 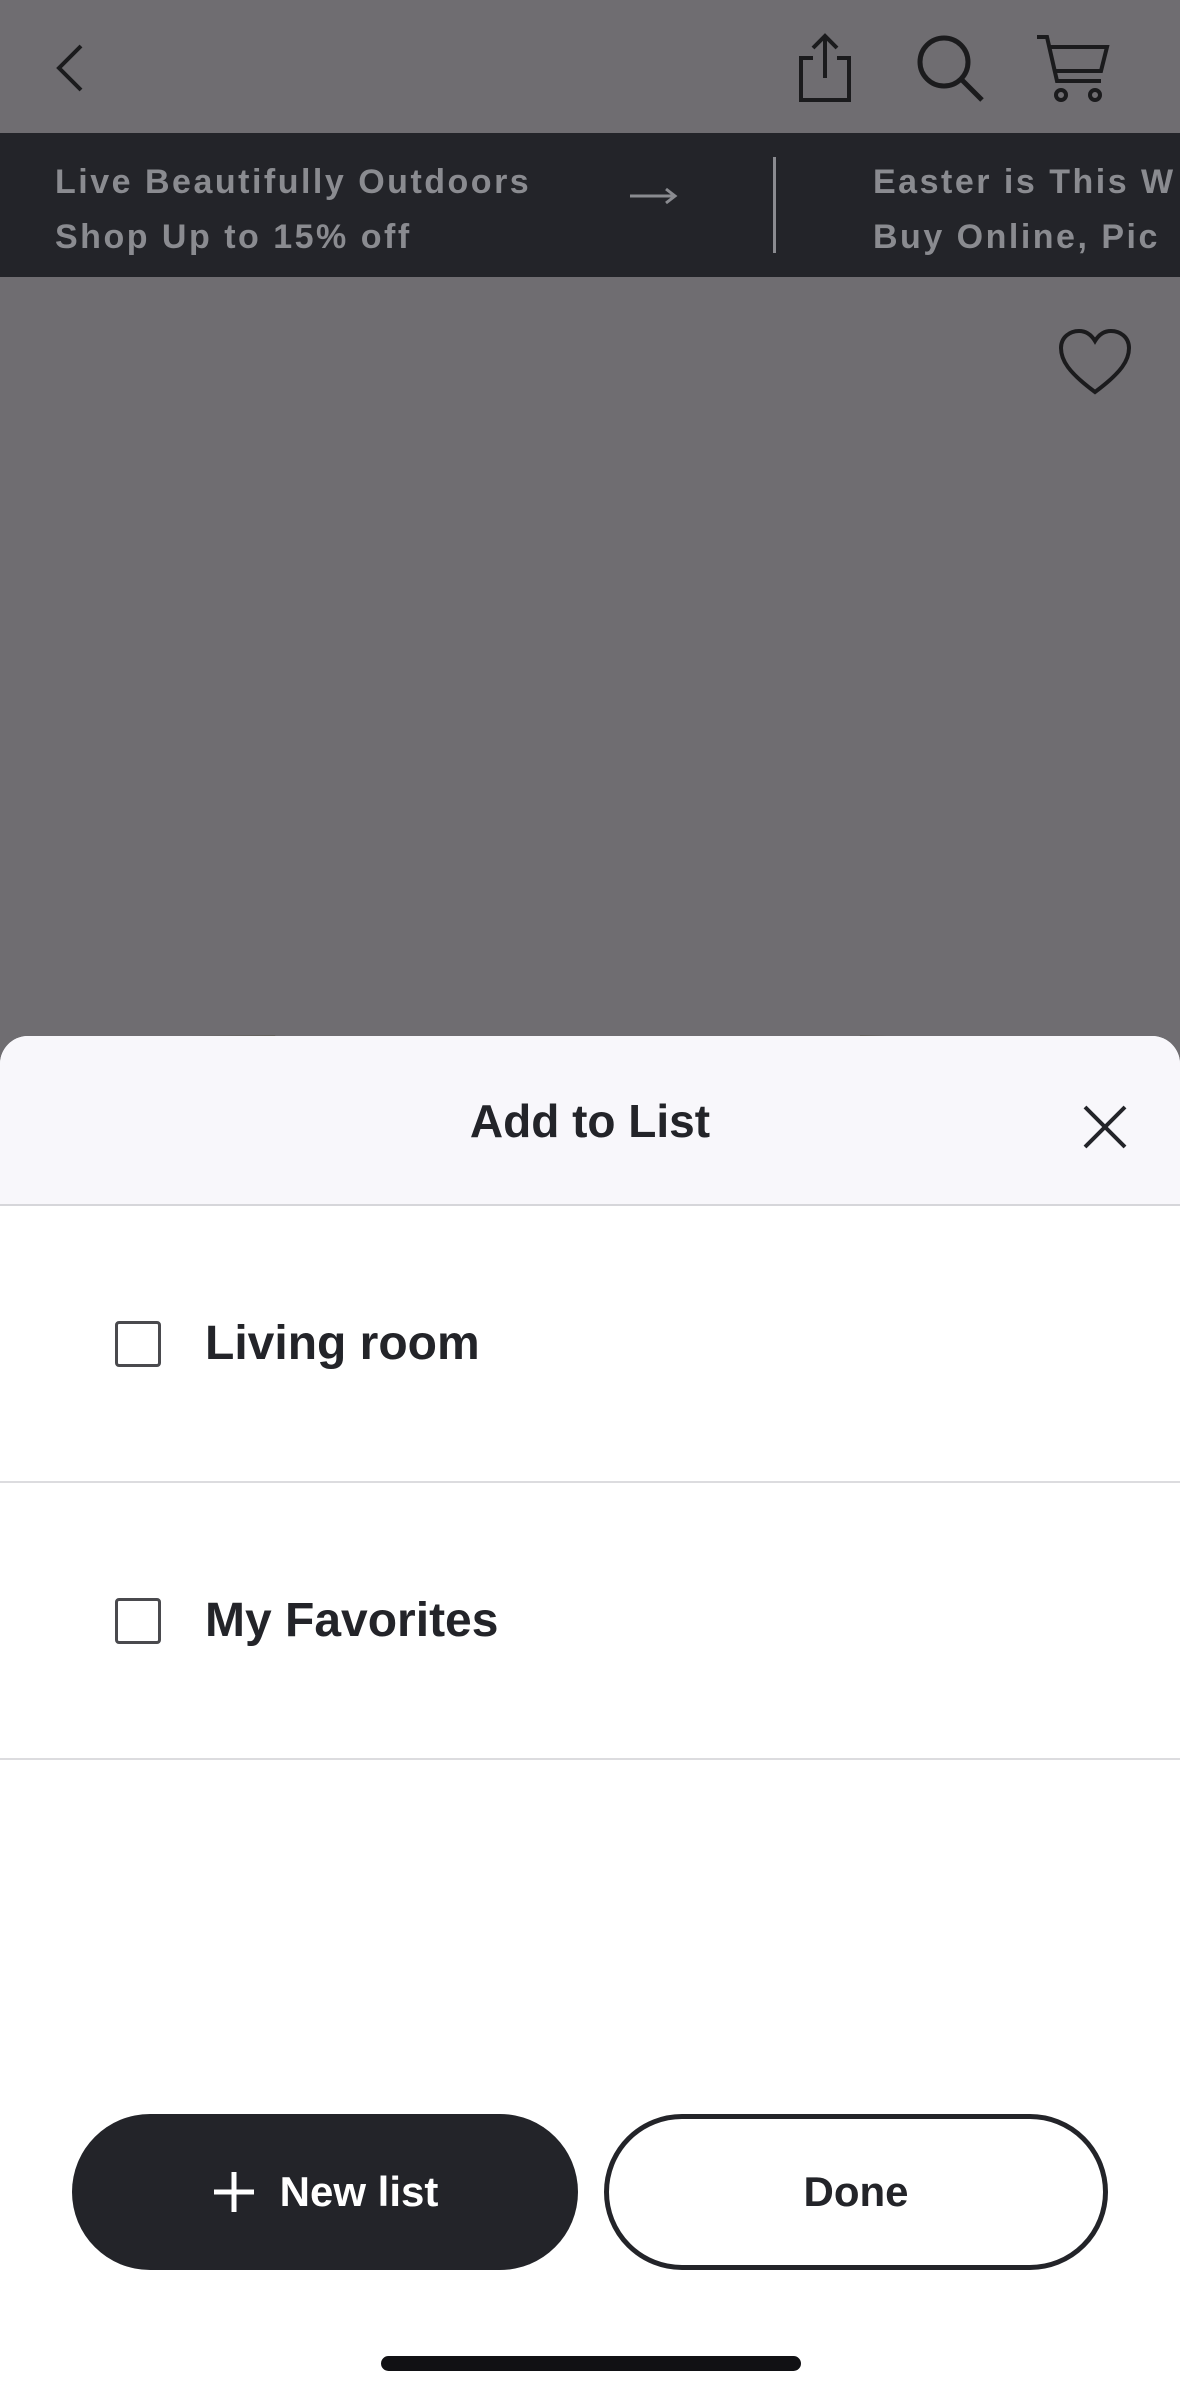 I want to click on list-item-label: My Favorites, so click(x=352, y=1620).